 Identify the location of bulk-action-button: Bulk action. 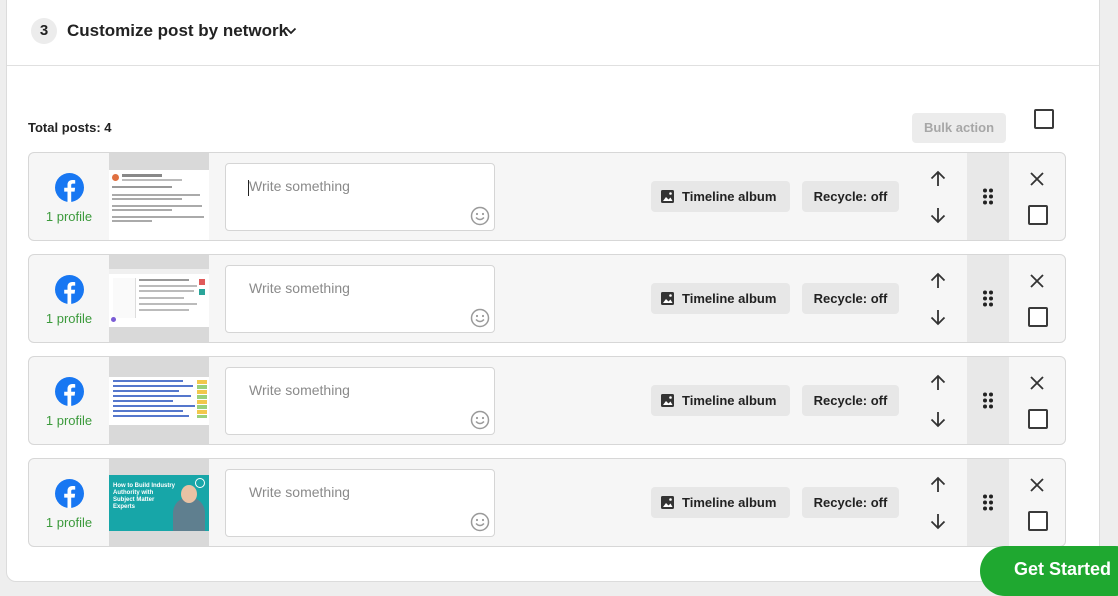
(959, 128).